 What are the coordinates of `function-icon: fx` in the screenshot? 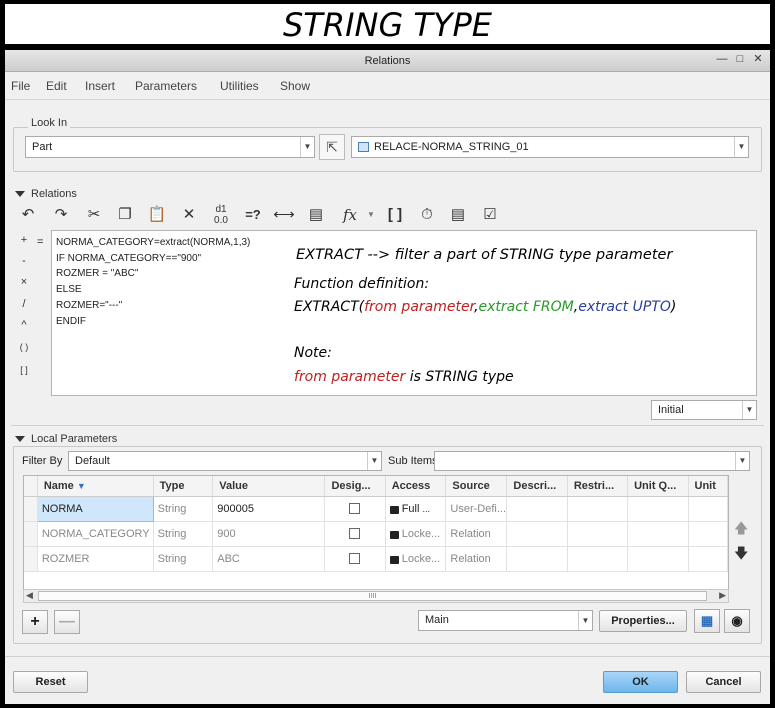 It's located at (350, 215).